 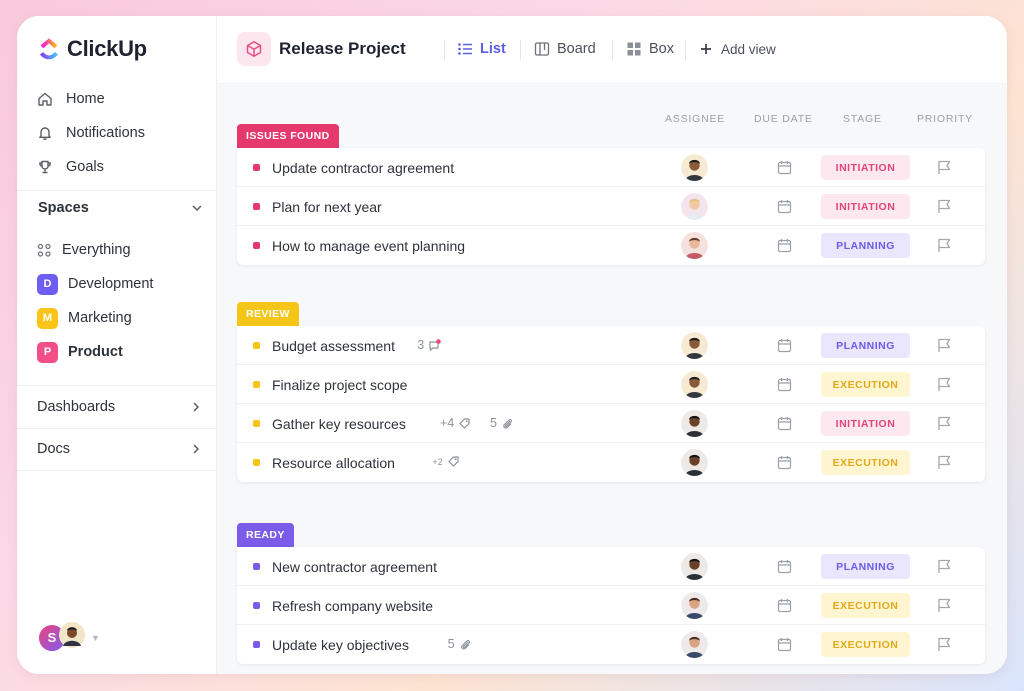 I want to click on bell-icon, so click(x=45, y=133).